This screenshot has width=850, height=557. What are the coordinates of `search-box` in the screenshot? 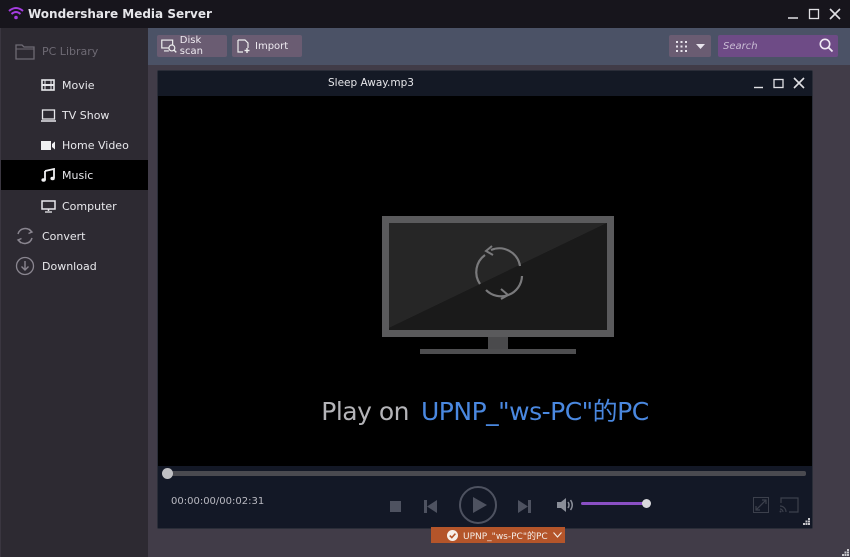 It's located at (778, 46).